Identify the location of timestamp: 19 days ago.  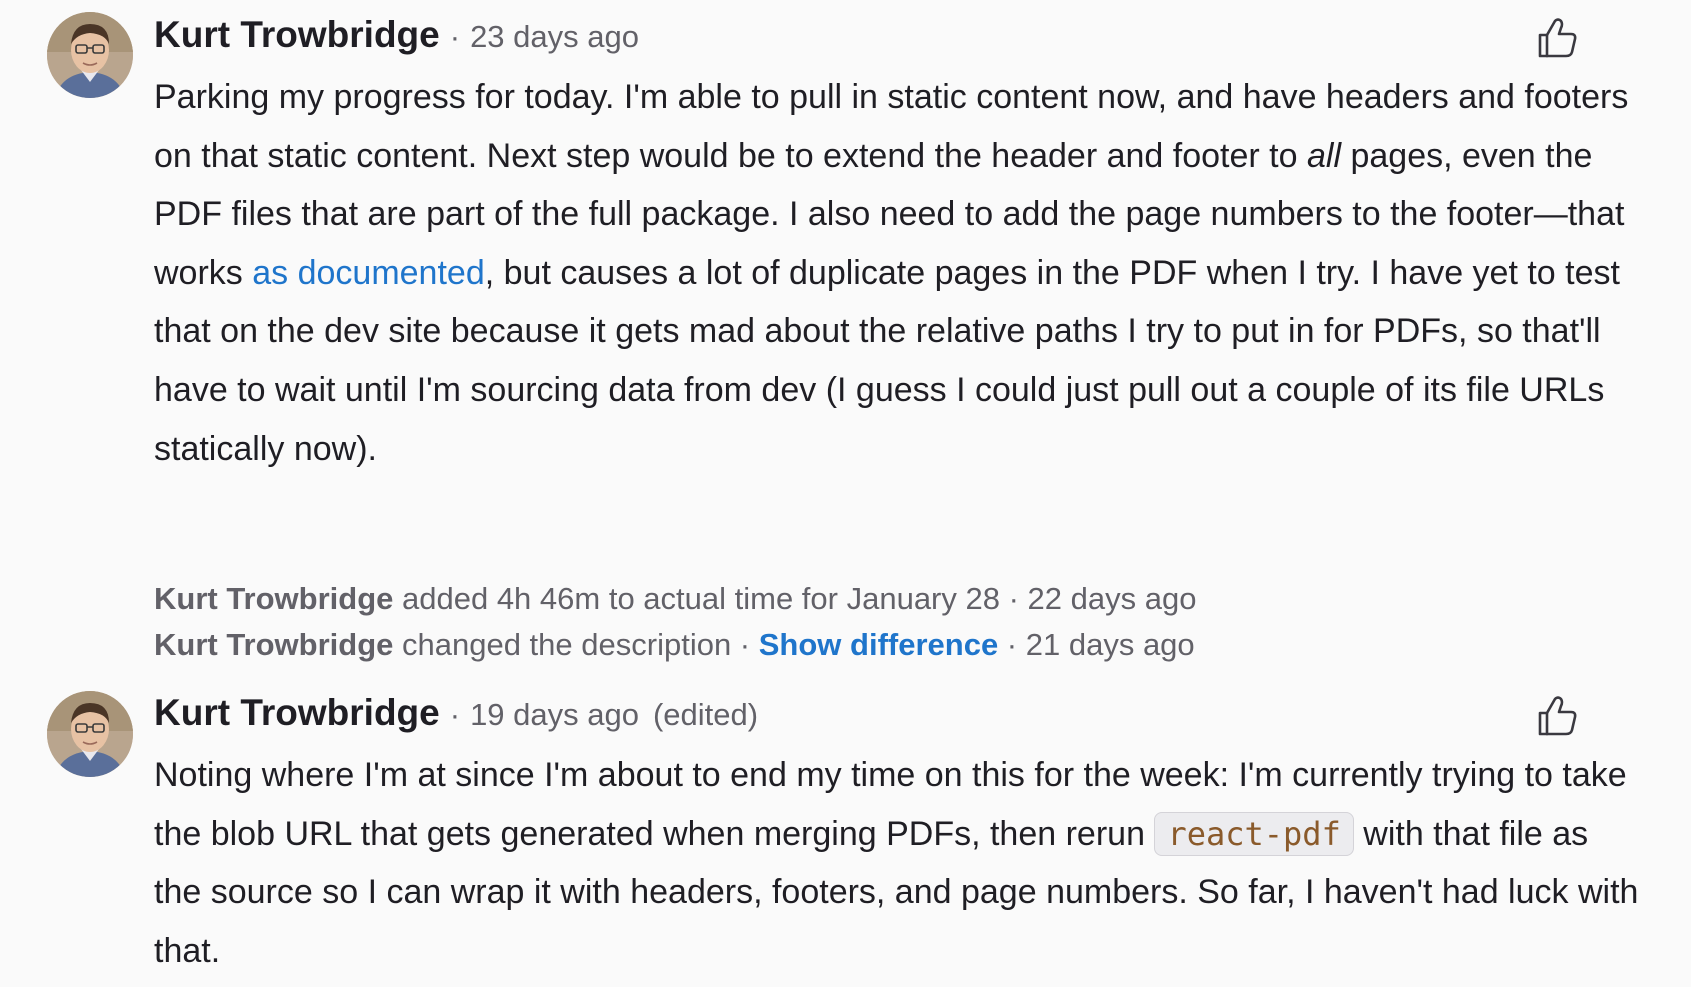
(554, 715).